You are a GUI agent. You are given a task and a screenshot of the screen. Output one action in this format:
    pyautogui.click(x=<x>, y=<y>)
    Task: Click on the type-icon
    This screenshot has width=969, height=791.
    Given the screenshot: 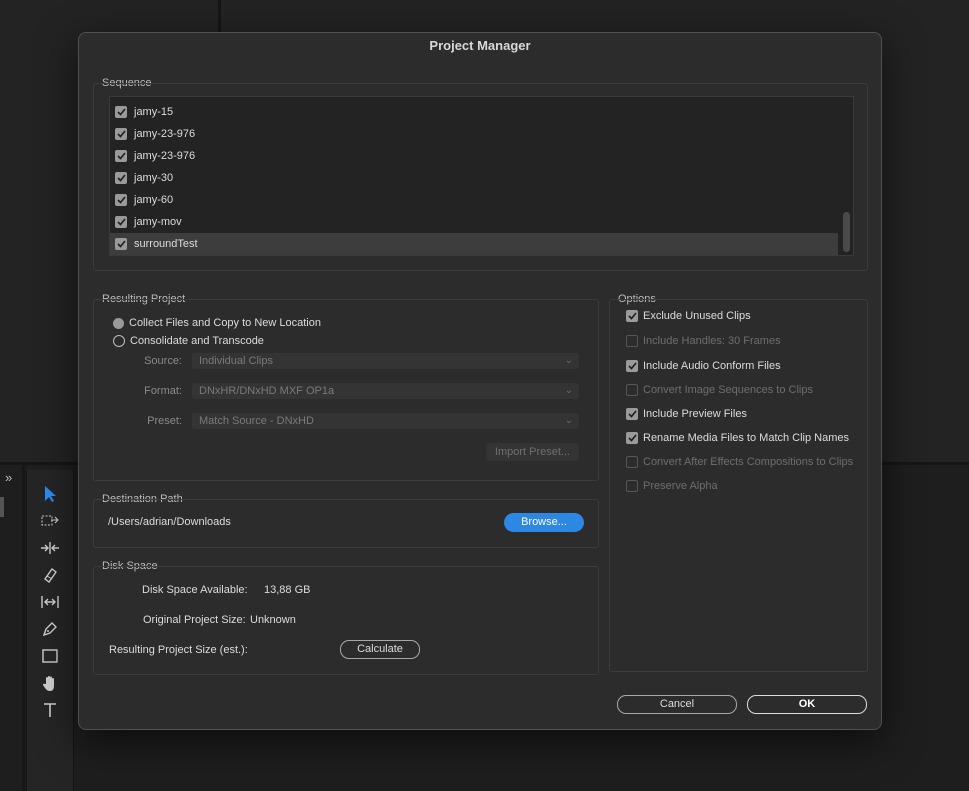 What is the action you would take?
    pyautogui.click(x=50, y=710)
    